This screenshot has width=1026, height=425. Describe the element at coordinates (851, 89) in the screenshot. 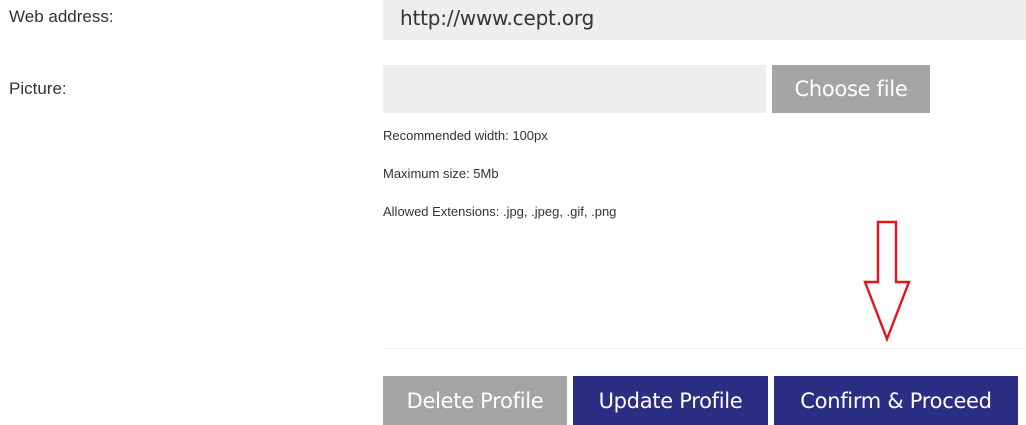

I see `choose-file-button: Choose file` at that location.